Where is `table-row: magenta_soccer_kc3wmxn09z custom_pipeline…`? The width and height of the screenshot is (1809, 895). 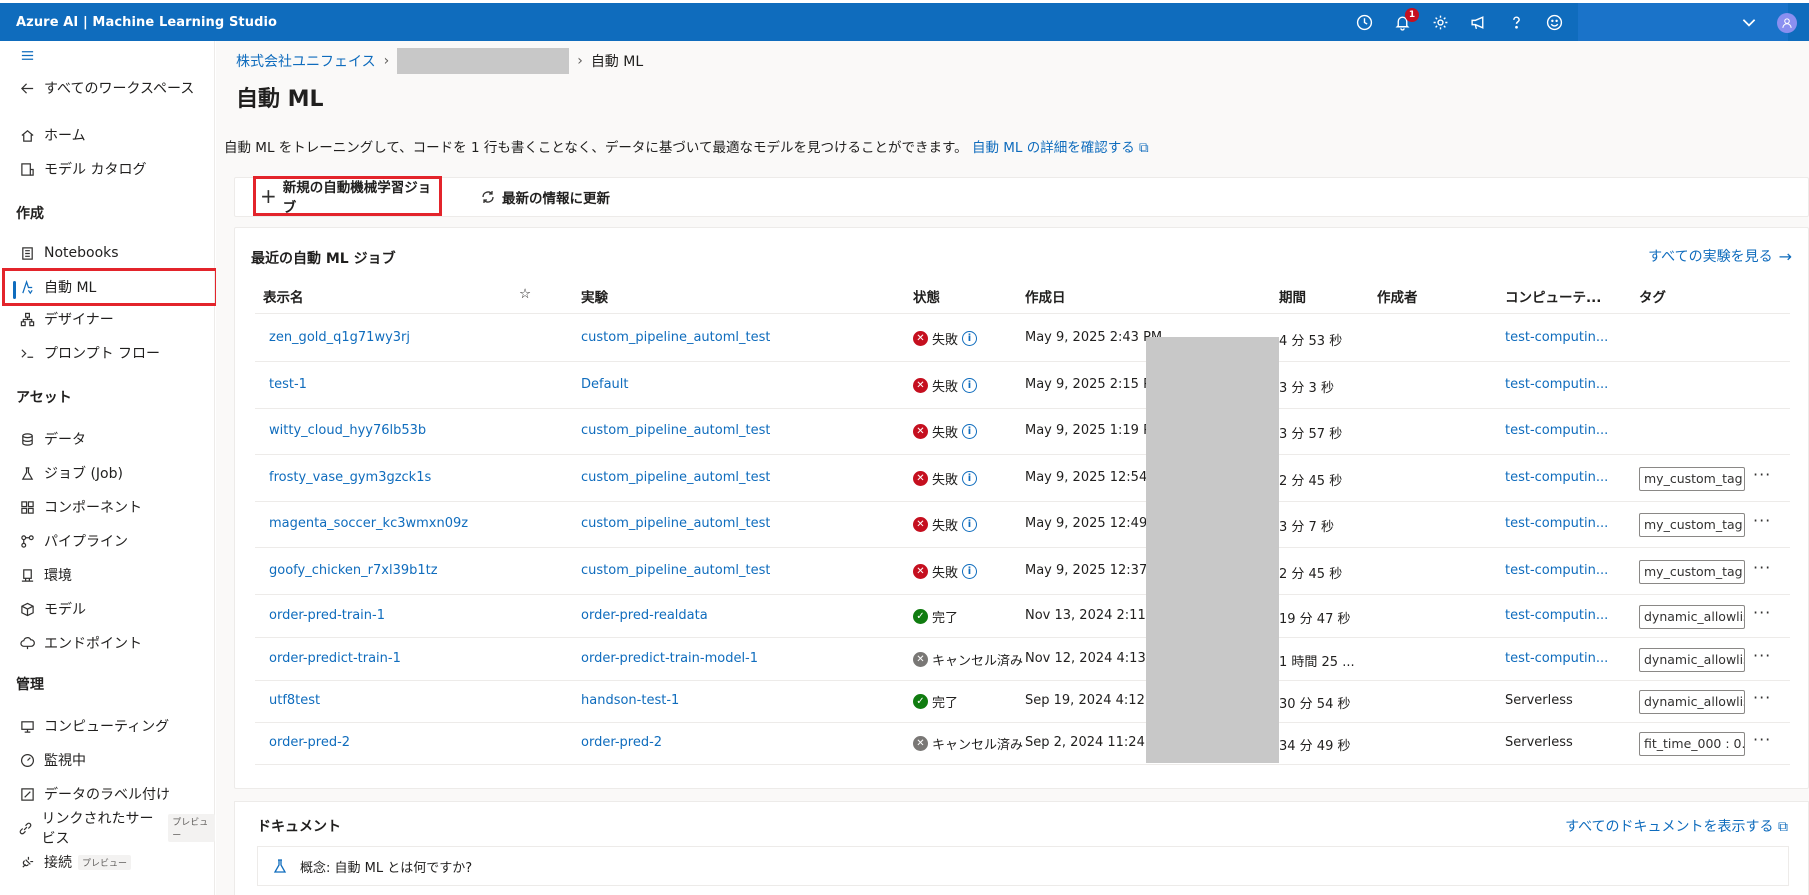 table-row: magenta_soccer_kc3wmxn09z custom_pipeline… is located at coordinates (1022, 525).